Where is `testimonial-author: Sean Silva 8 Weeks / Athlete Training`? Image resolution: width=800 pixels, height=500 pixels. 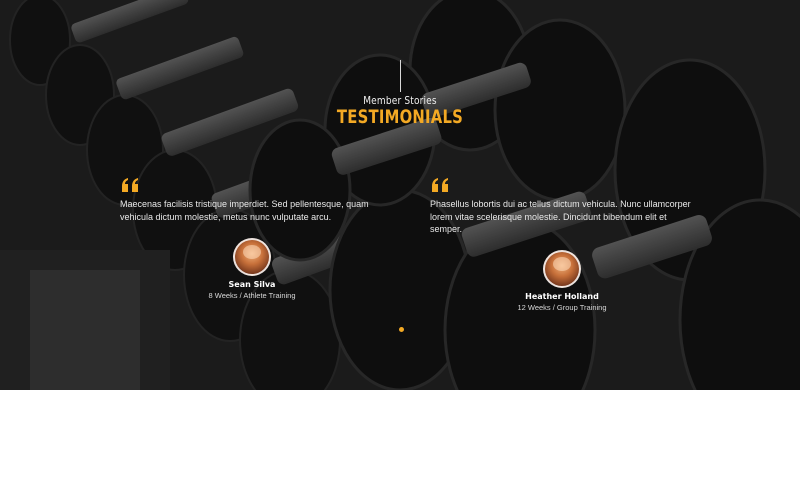
testimonial-author: Sean Silva 8 Weeks / Athlete Training is located at coordinates (252, 269).